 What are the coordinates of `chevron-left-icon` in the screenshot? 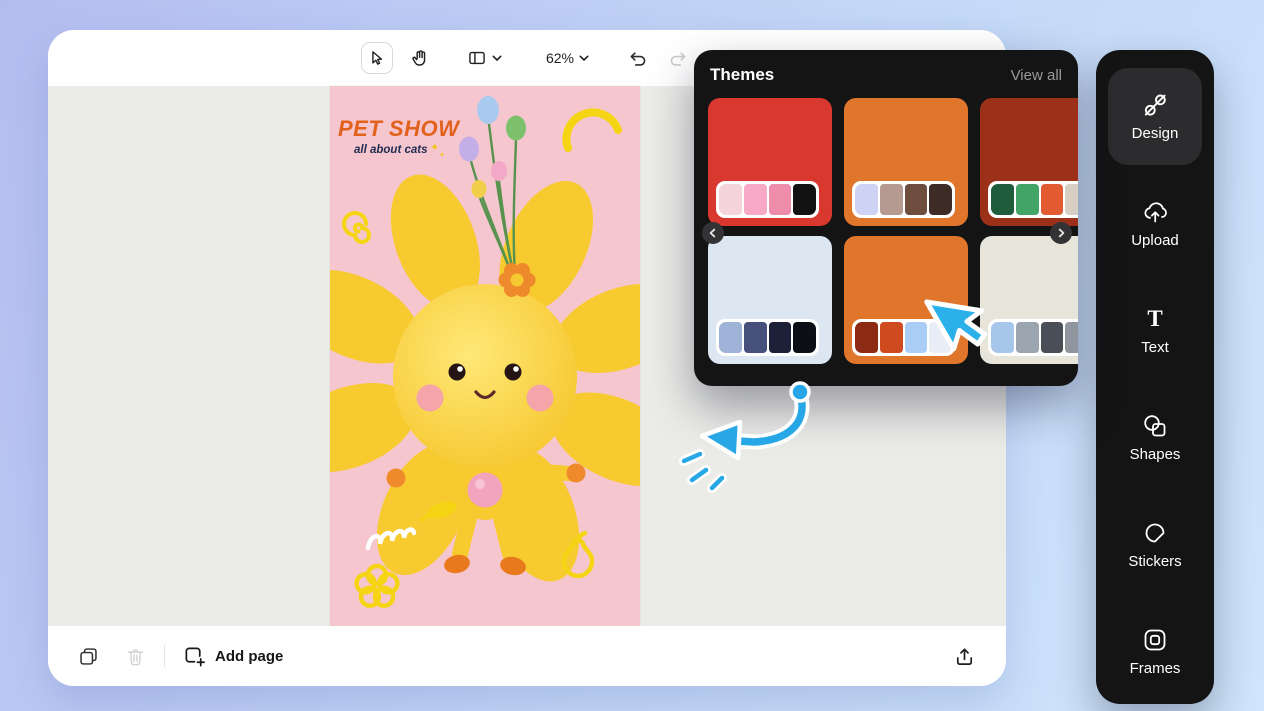 It's located at (713, 233).